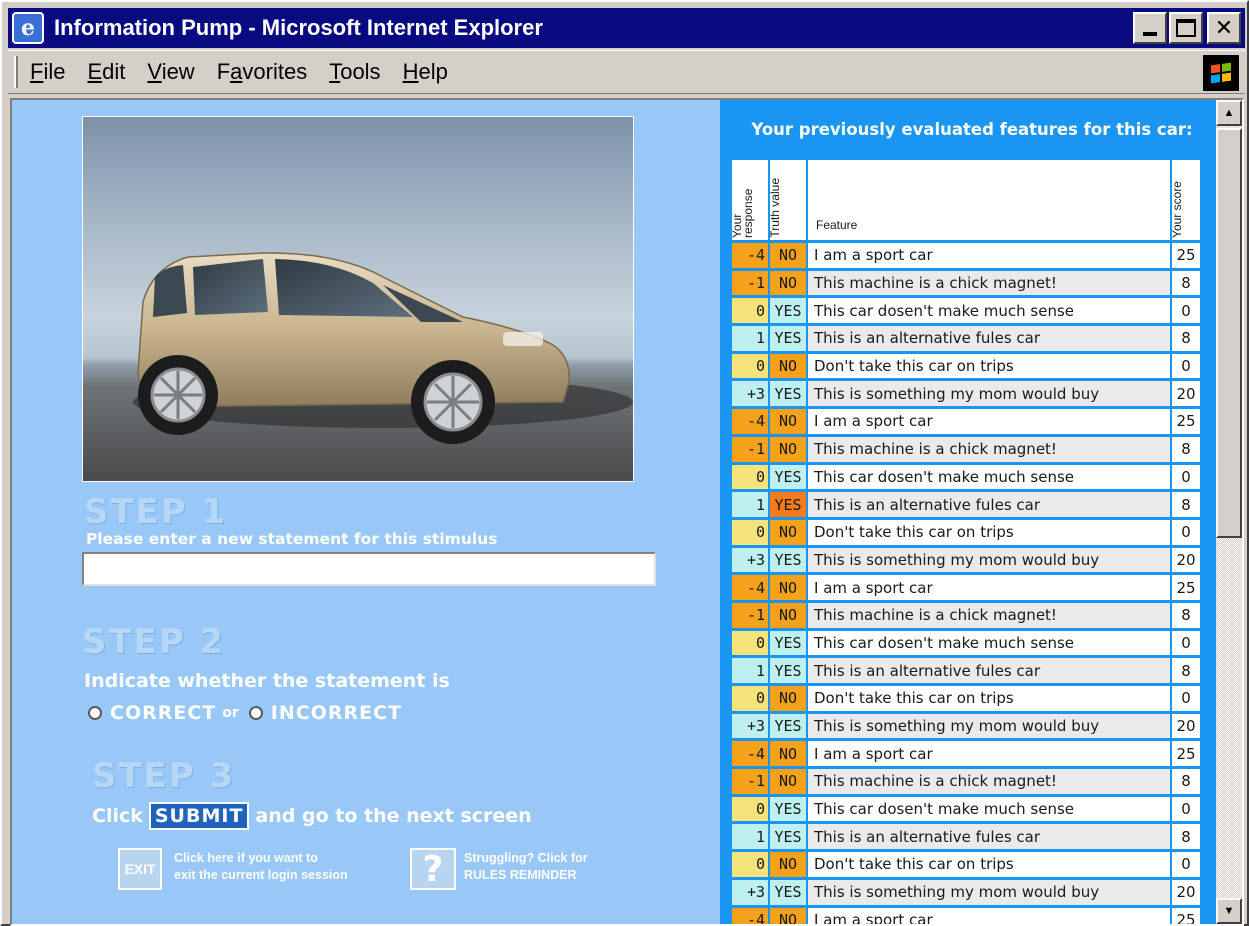 The height and width of the screenshot is (926, 1249). I want to click on rules-help-button: ?, so click(433, 869).